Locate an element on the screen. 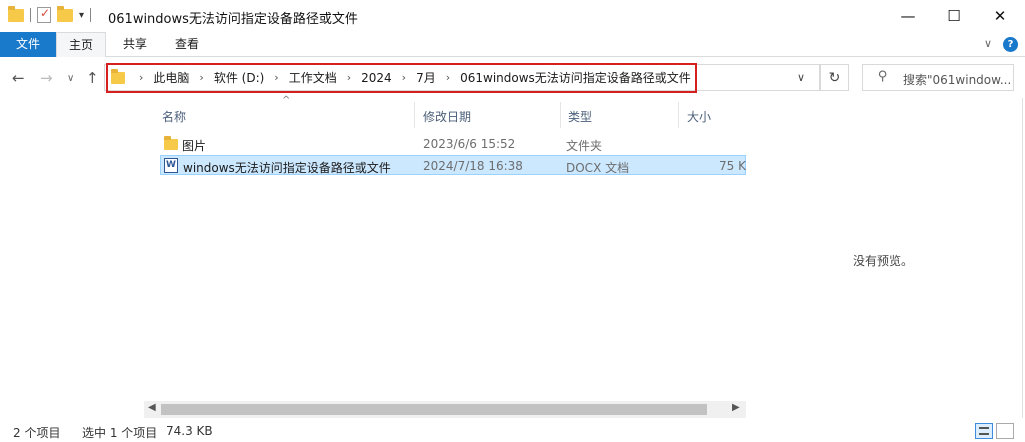 The height and width of the screenshot is (442, 1025). properties-icon is located at coordinates (44, 14).